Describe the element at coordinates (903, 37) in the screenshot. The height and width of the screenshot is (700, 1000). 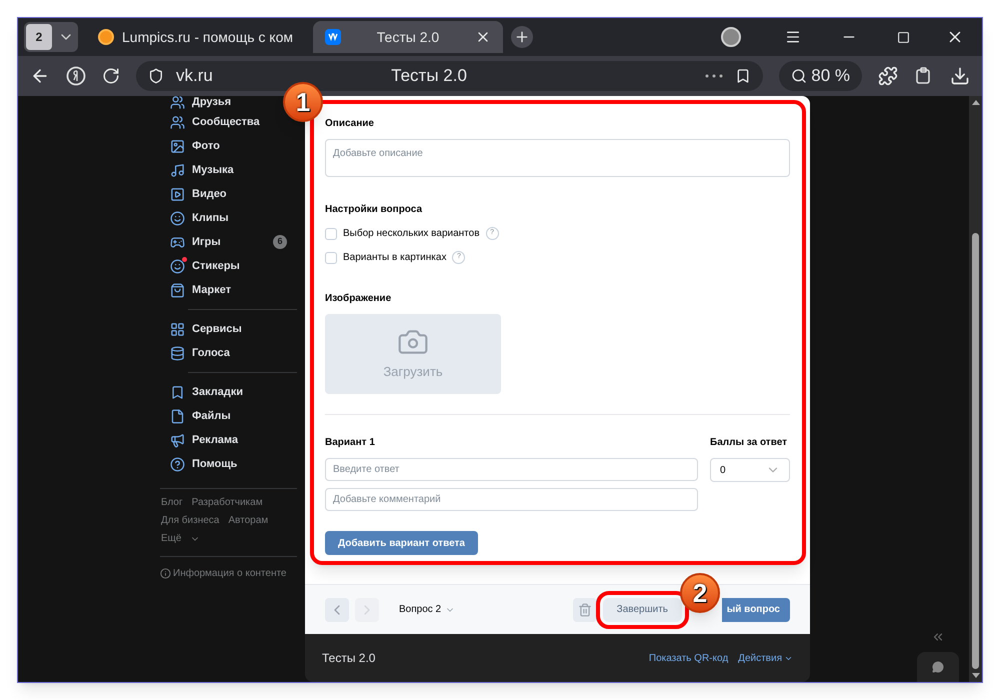
I see `maximize-icon` at that location.